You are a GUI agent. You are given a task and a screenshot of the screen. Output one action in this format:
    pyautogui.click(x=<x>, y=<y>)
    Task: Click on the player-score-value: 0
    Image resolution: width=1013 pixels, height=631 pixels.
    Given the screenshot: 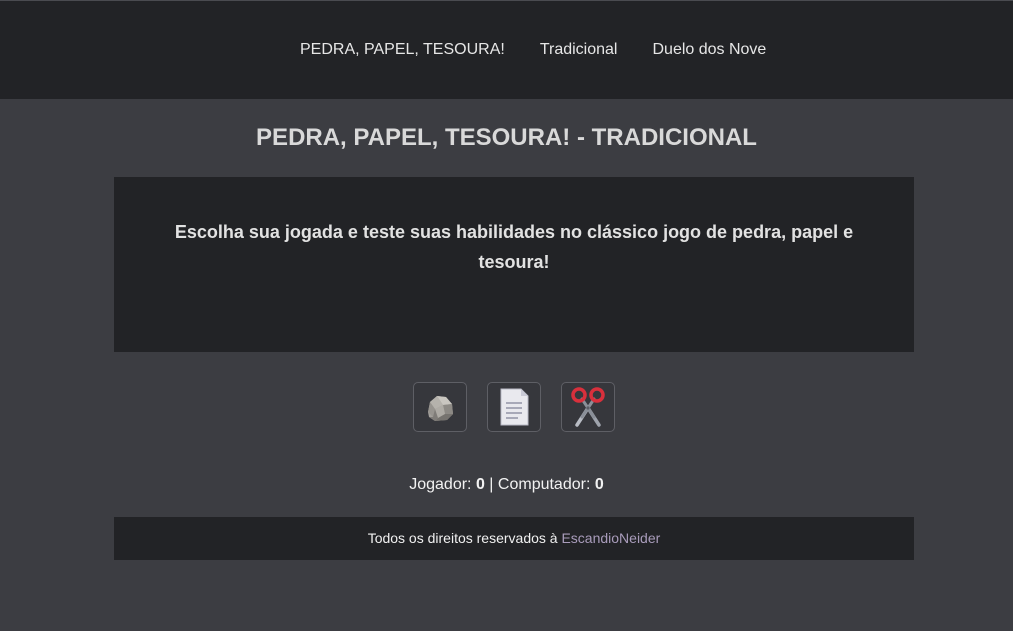 What is the action you would take?
    pyautogui.click(x=480, y=484)
    